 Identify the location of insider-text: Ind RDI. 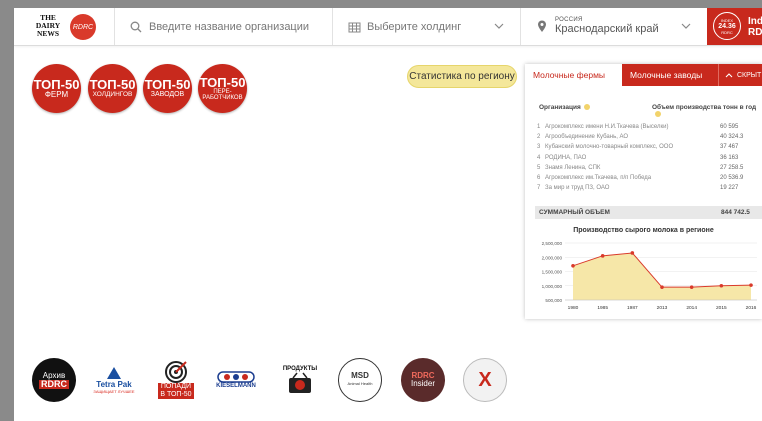
(755, 27).